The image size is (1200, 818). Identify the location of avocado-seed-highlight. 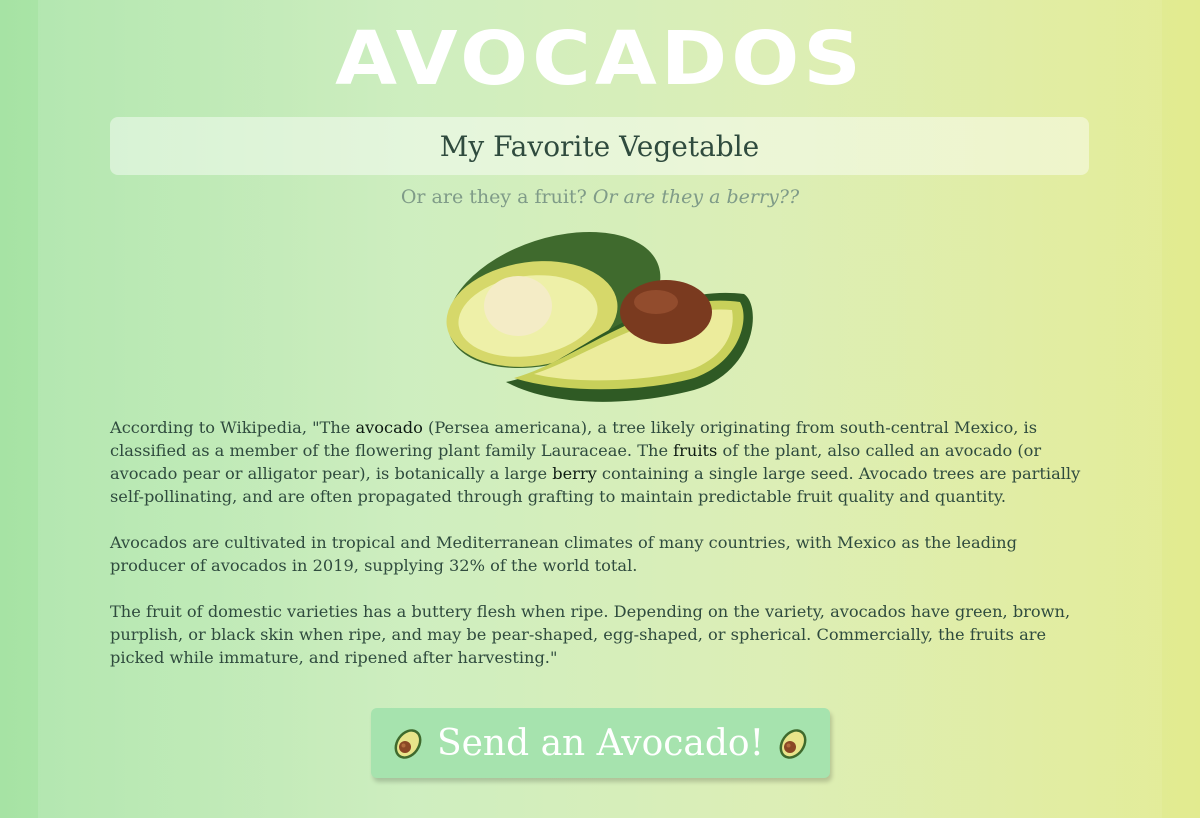
(656, 302).